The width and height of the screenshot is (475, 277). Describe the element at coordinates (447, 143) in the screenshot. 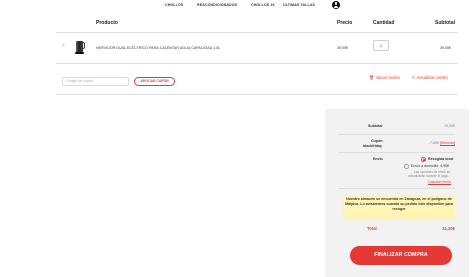

I see `remove-coupon-link: [Eliminar]` at that location.